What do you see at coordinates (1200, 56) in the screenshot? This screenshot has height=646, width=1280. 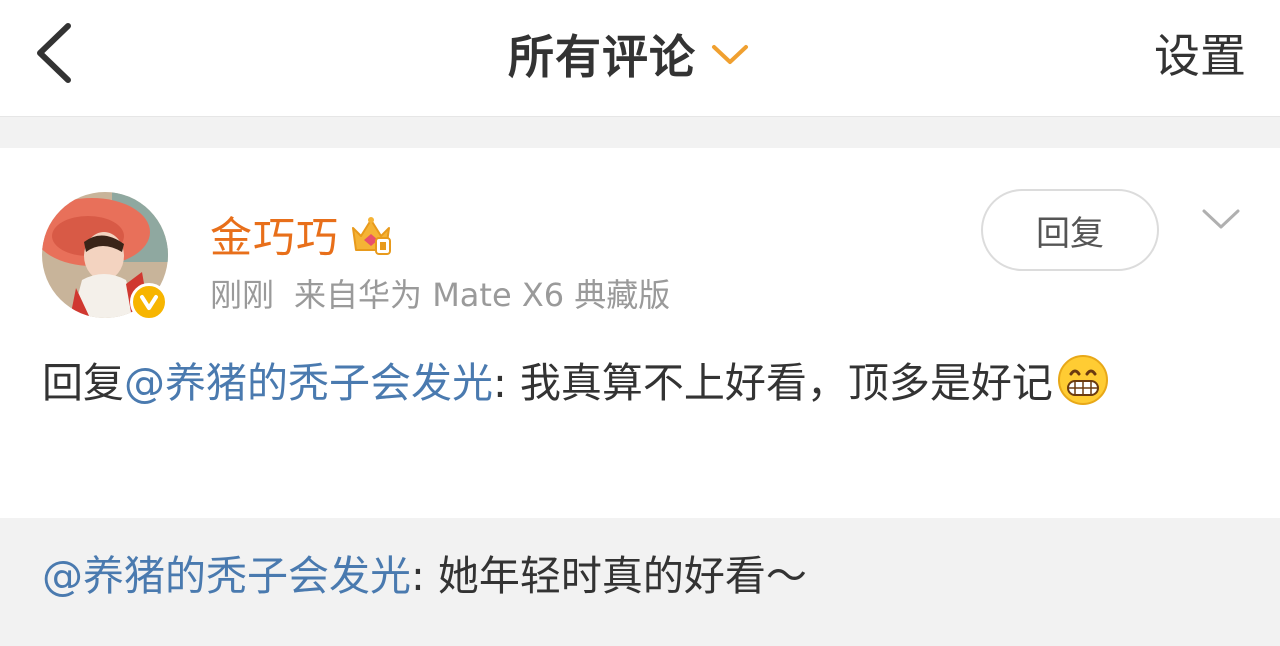 I see `settings-button: 设置` at bounding box center [1200, 56].